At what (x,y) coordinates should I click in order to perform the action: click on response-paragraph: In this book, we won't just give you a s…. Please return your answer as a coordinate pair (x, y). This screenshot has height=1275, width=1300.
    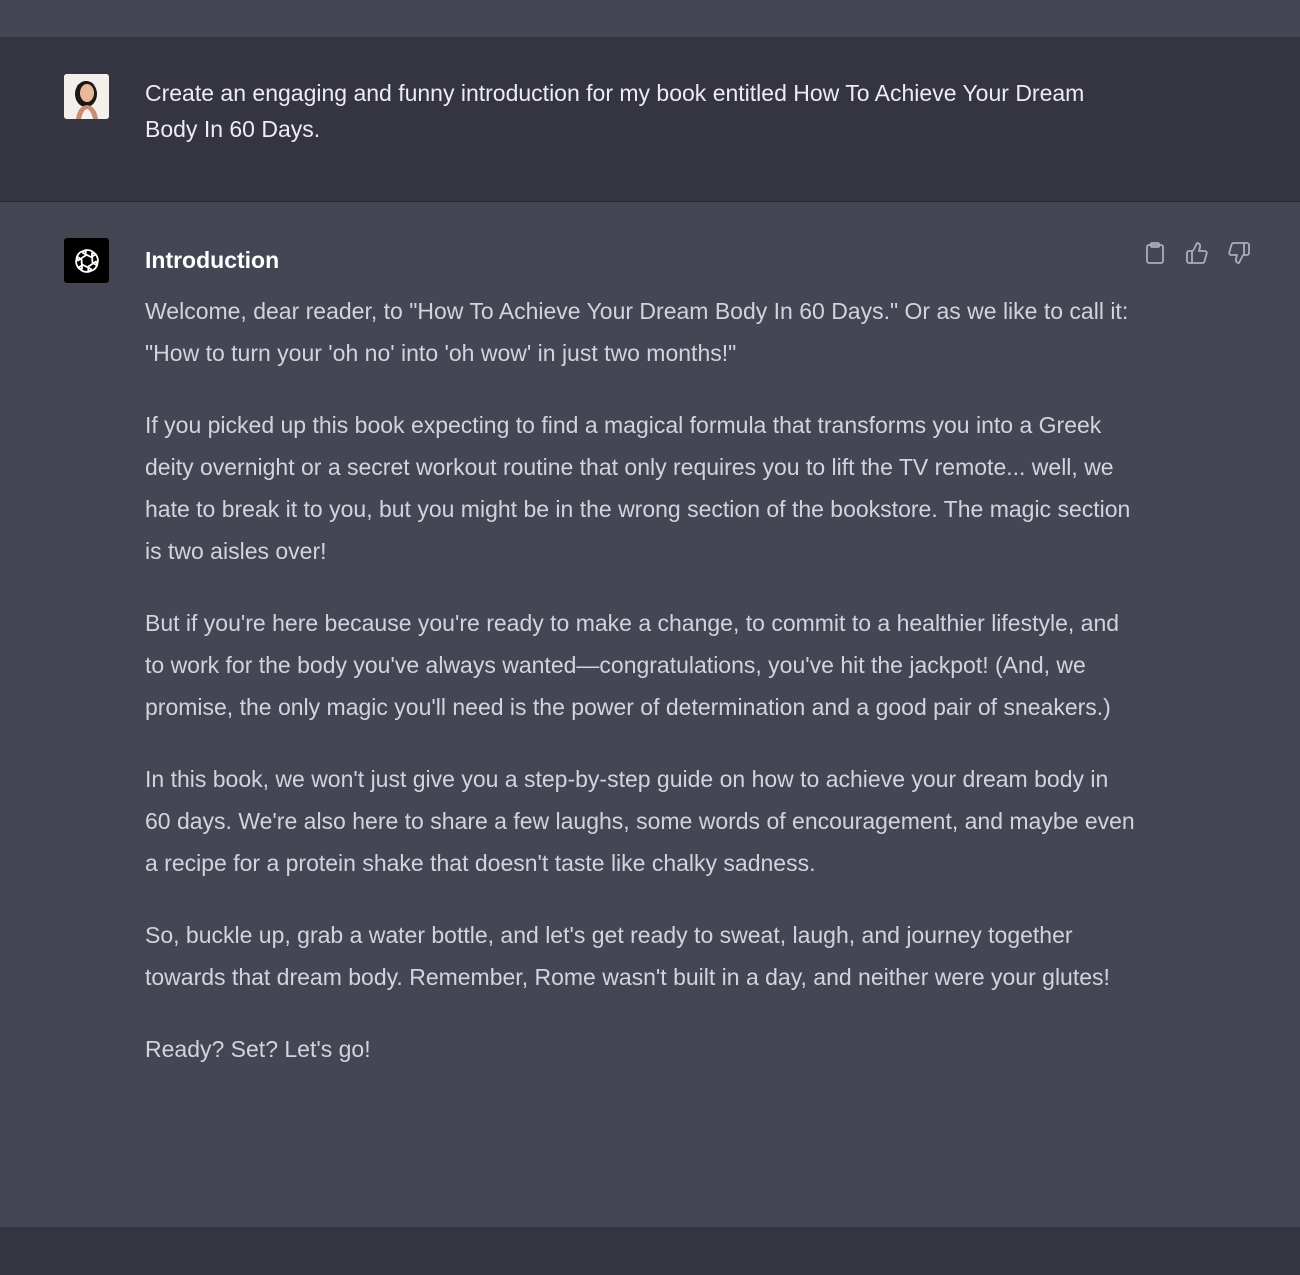
    Looking at the image, I should click on (640, 821).